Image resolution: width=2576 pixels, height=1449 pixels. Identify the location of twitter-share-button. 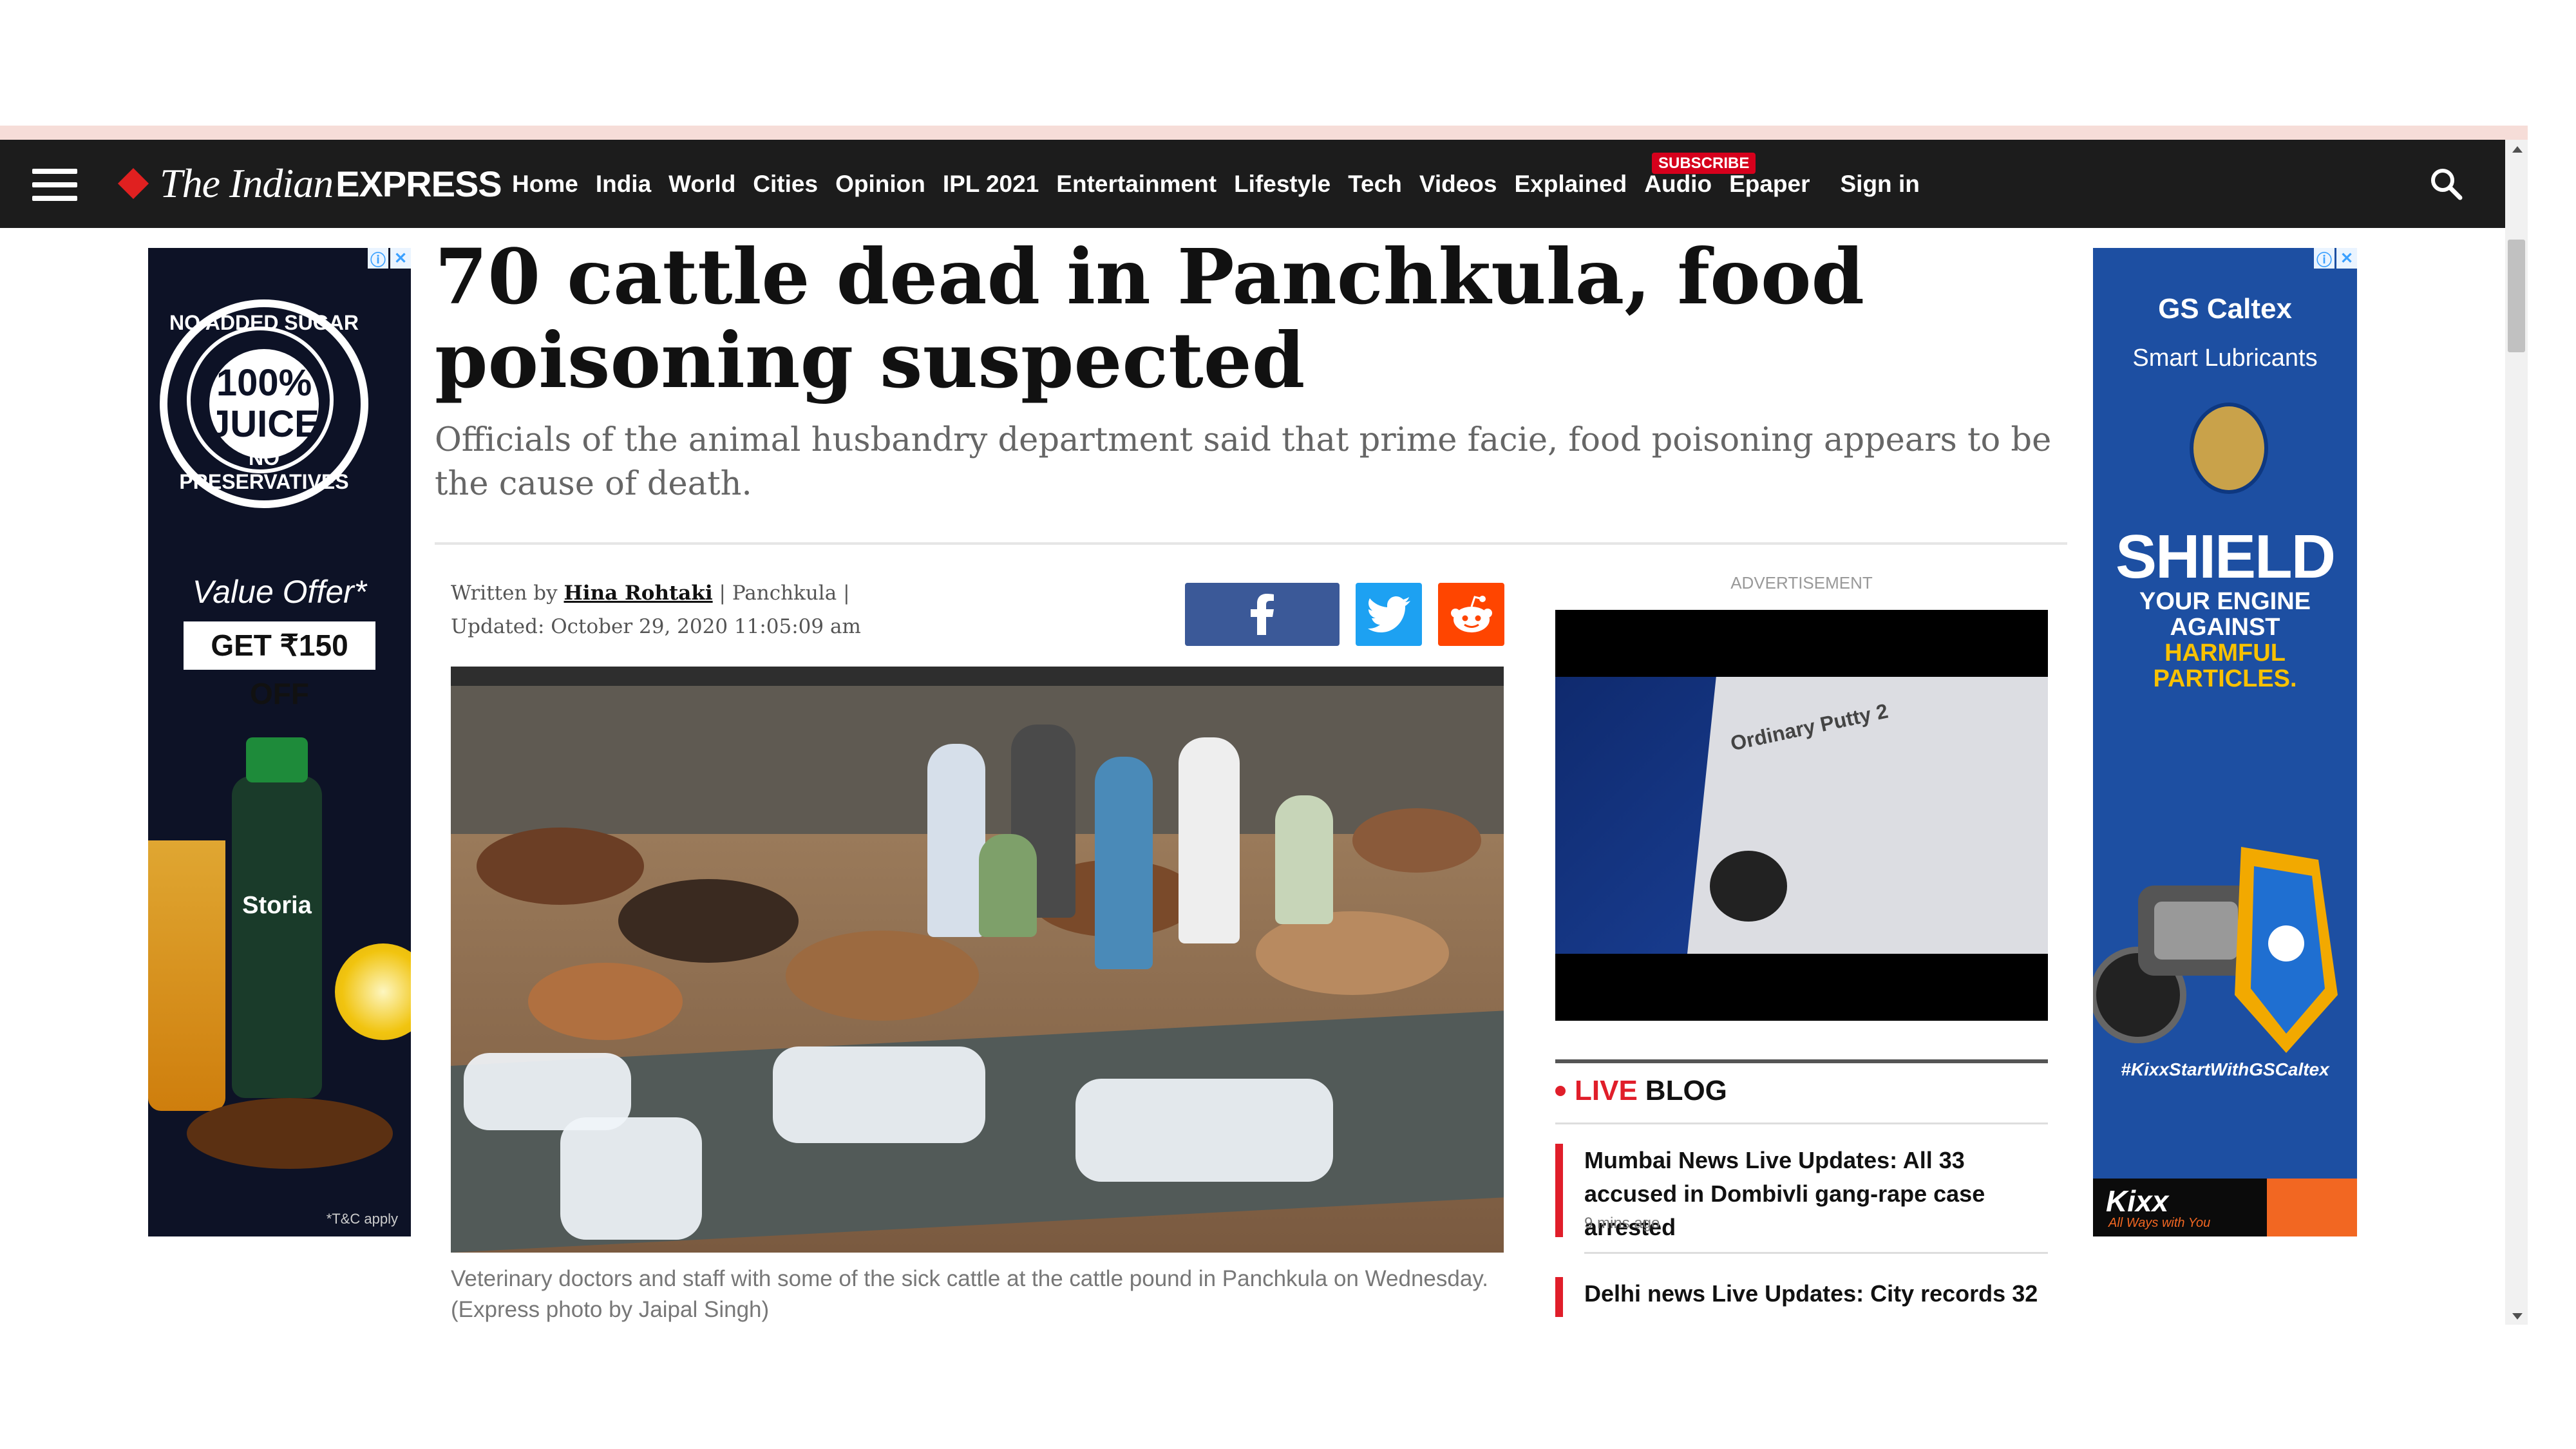
(1389, 614).